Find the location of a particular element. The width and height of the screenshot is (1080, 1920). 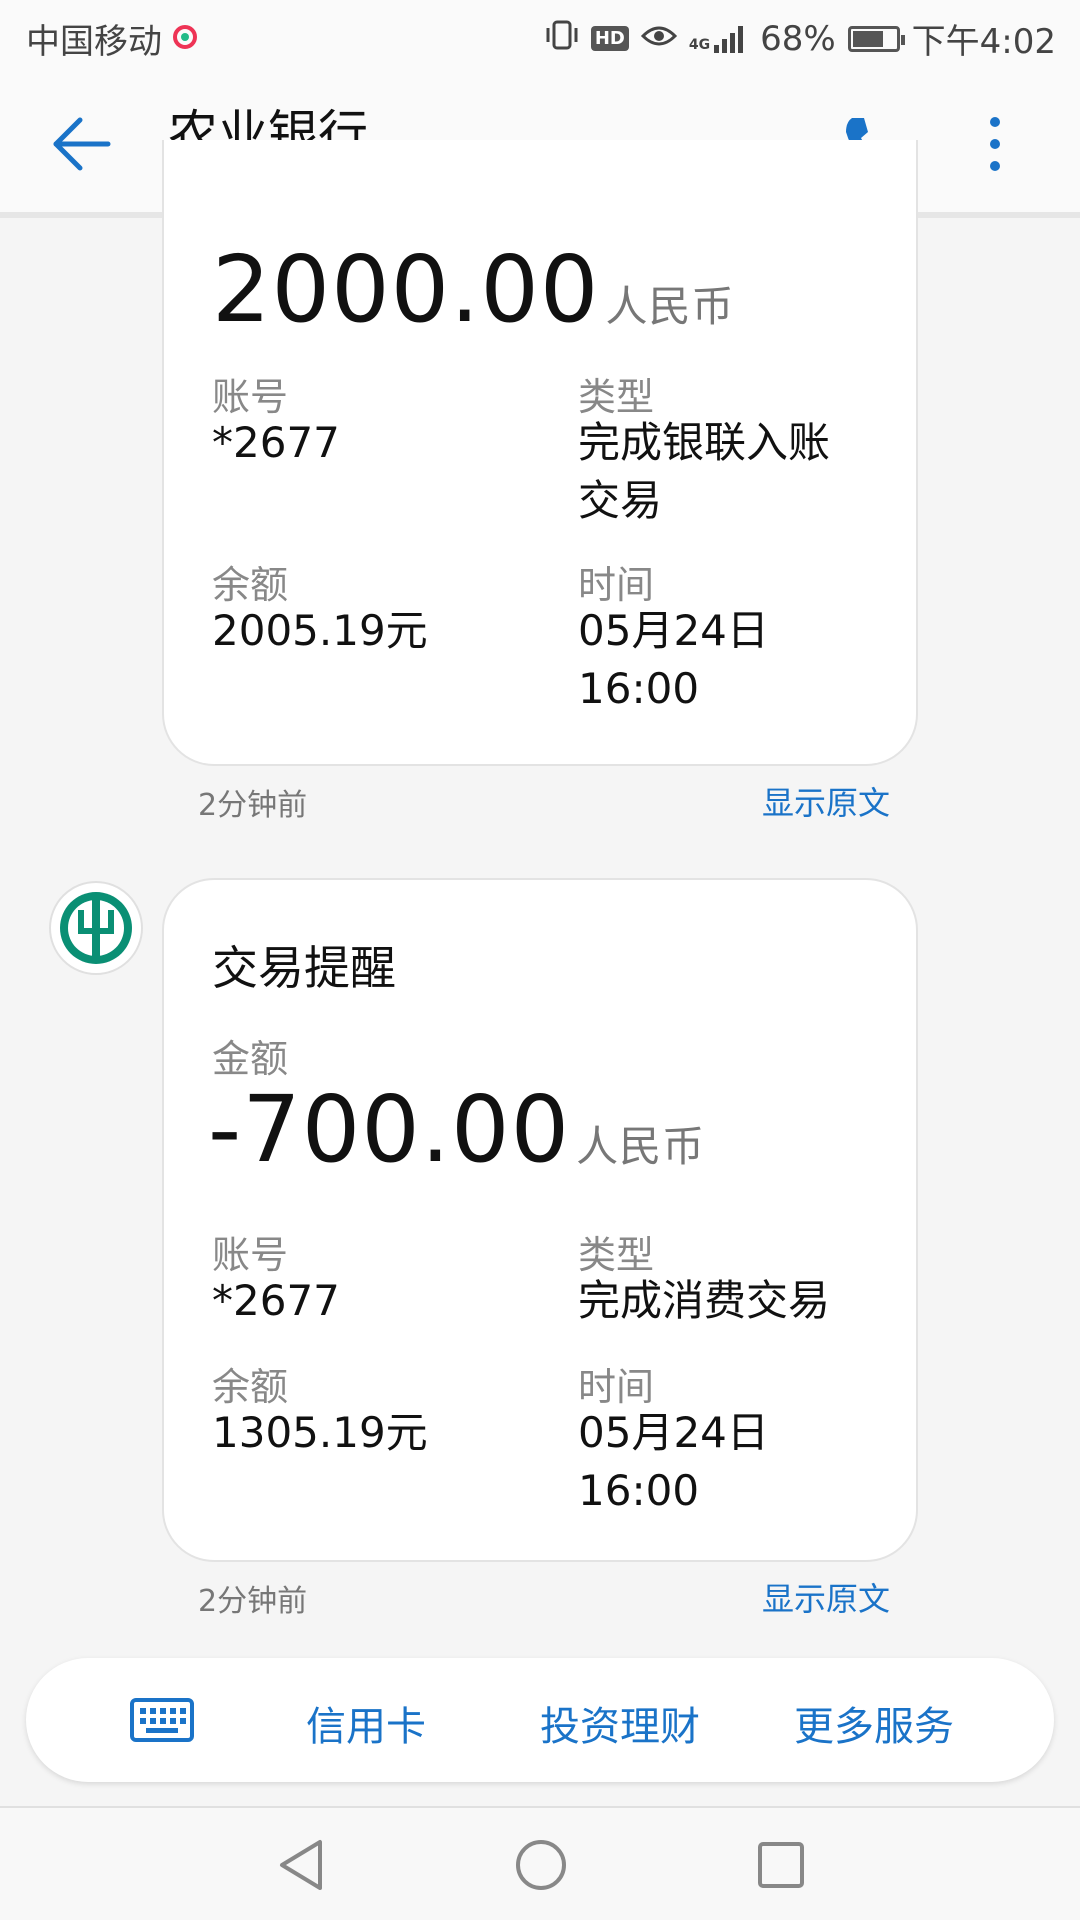

nav-home-icon is located at coordinates (541, 1865).